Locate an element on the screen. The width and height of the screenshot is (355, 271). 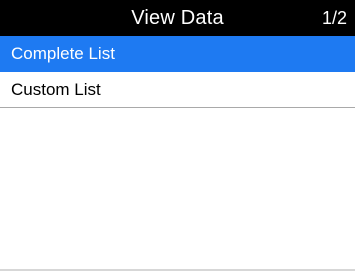
list-item-complete-list: Complete List is located at coordinates (177, 54).